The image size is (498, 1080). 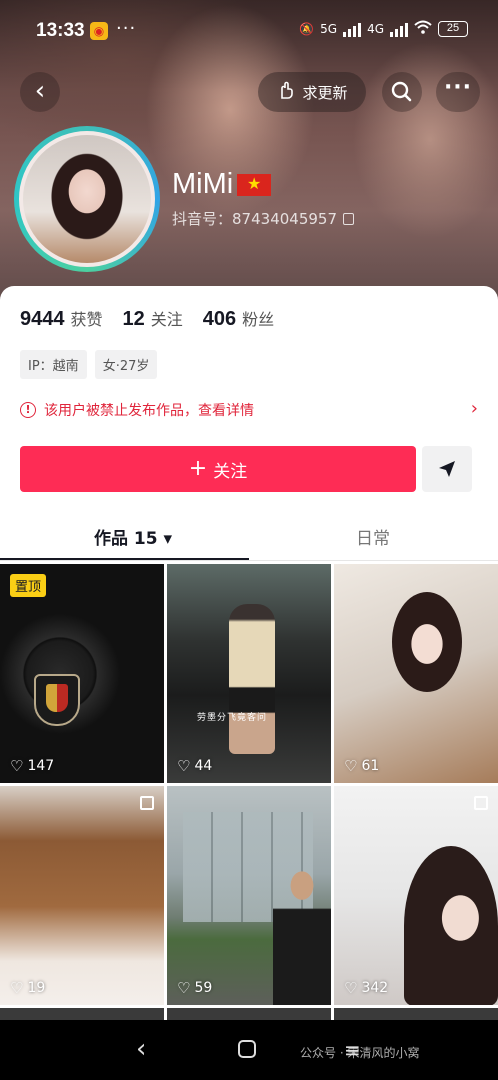 I want to click on video-thumb-6: ♡ 342, so click(x=416, y=895).